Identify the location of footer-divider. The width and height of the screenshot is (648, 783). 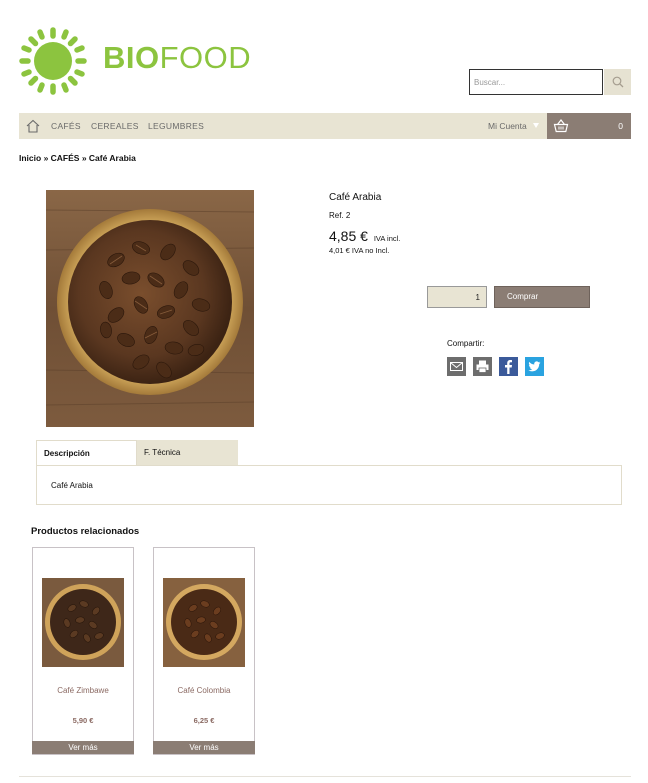
(325, 776).